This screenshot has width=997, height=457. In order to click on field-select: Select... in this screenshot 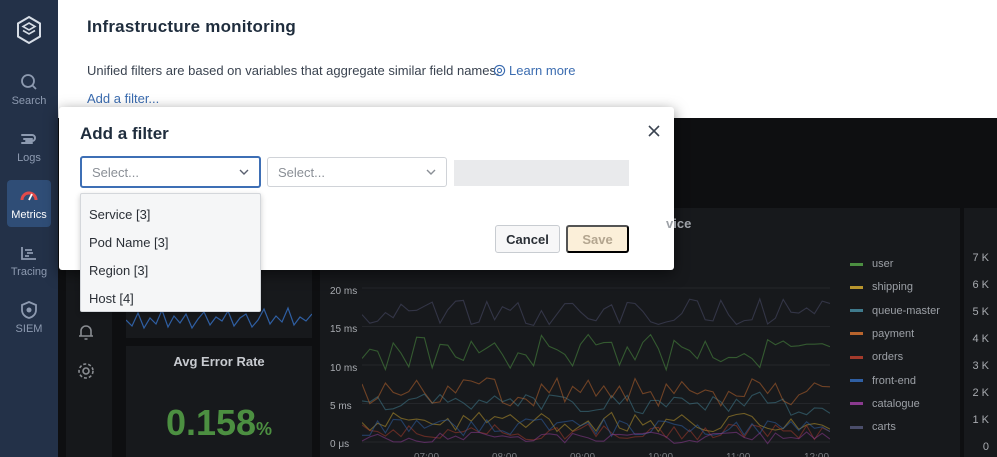, I will do `click(170, 172)`.